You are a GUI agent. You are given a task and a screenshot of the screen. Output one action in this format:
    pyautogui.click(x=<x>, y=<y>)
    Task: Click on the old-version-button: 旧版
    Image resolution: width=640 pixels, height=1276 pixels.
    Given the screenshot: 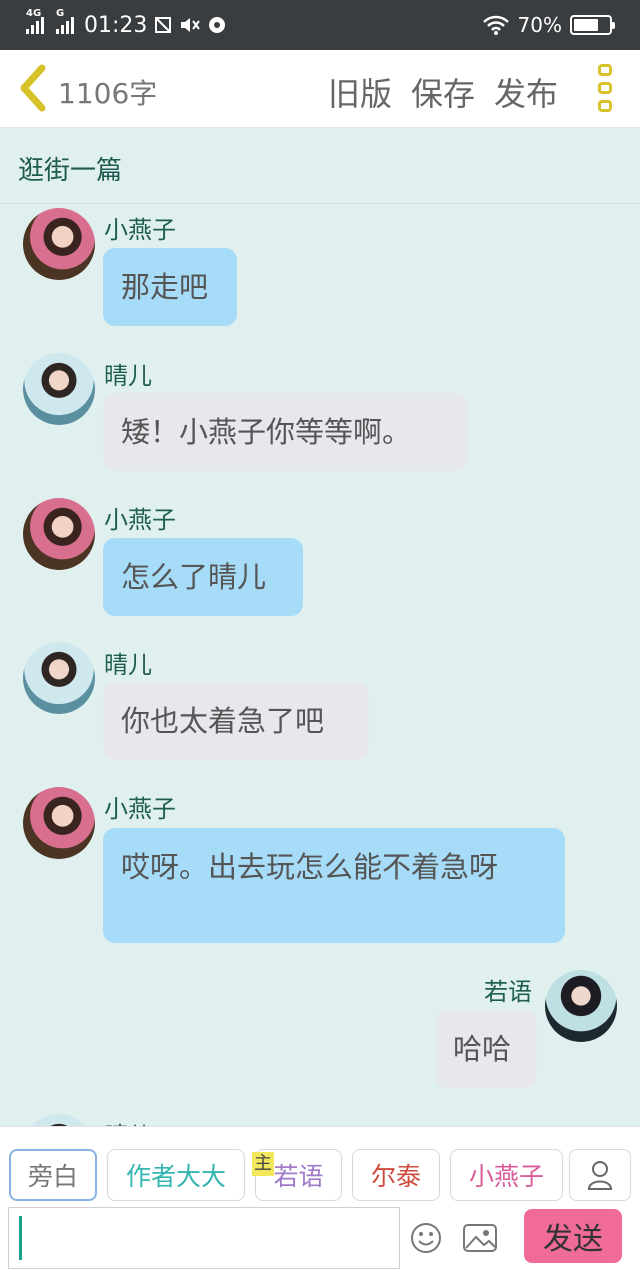 What is the action you would take?
    pyautogui.click(x=360, y=92)
    